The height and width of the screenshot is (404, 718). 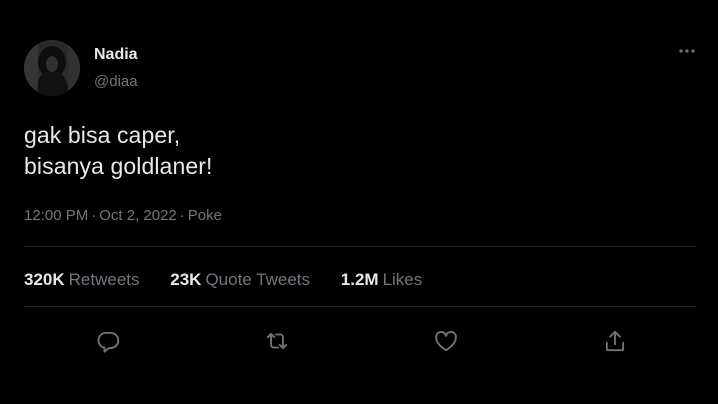 I want to click on tweet-date: Oct 2, 2022, so click(x=138, y=215).